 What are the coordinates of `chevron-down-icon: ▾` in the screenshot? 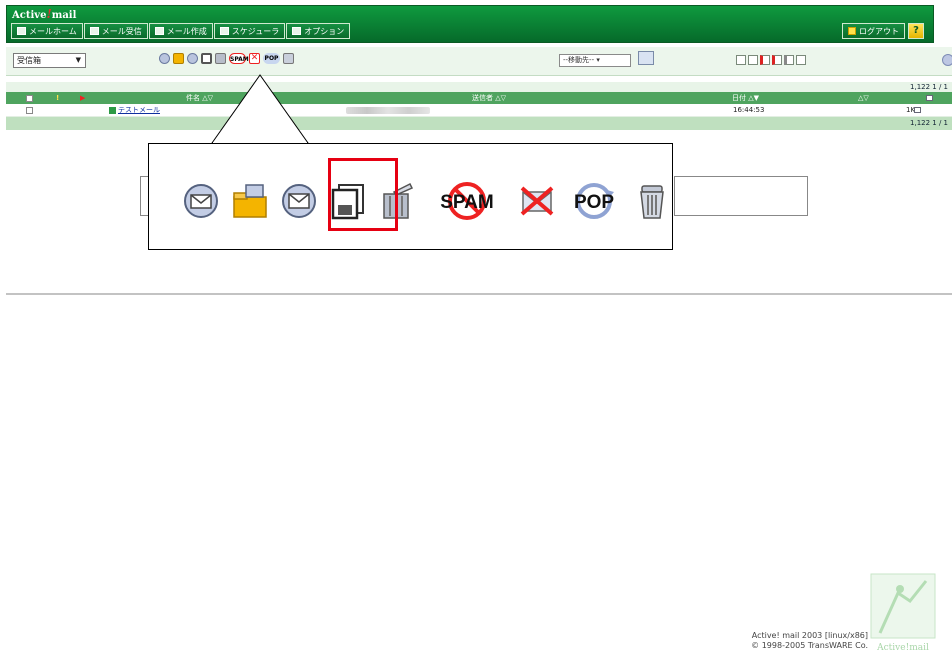 It's located at (598, 60).